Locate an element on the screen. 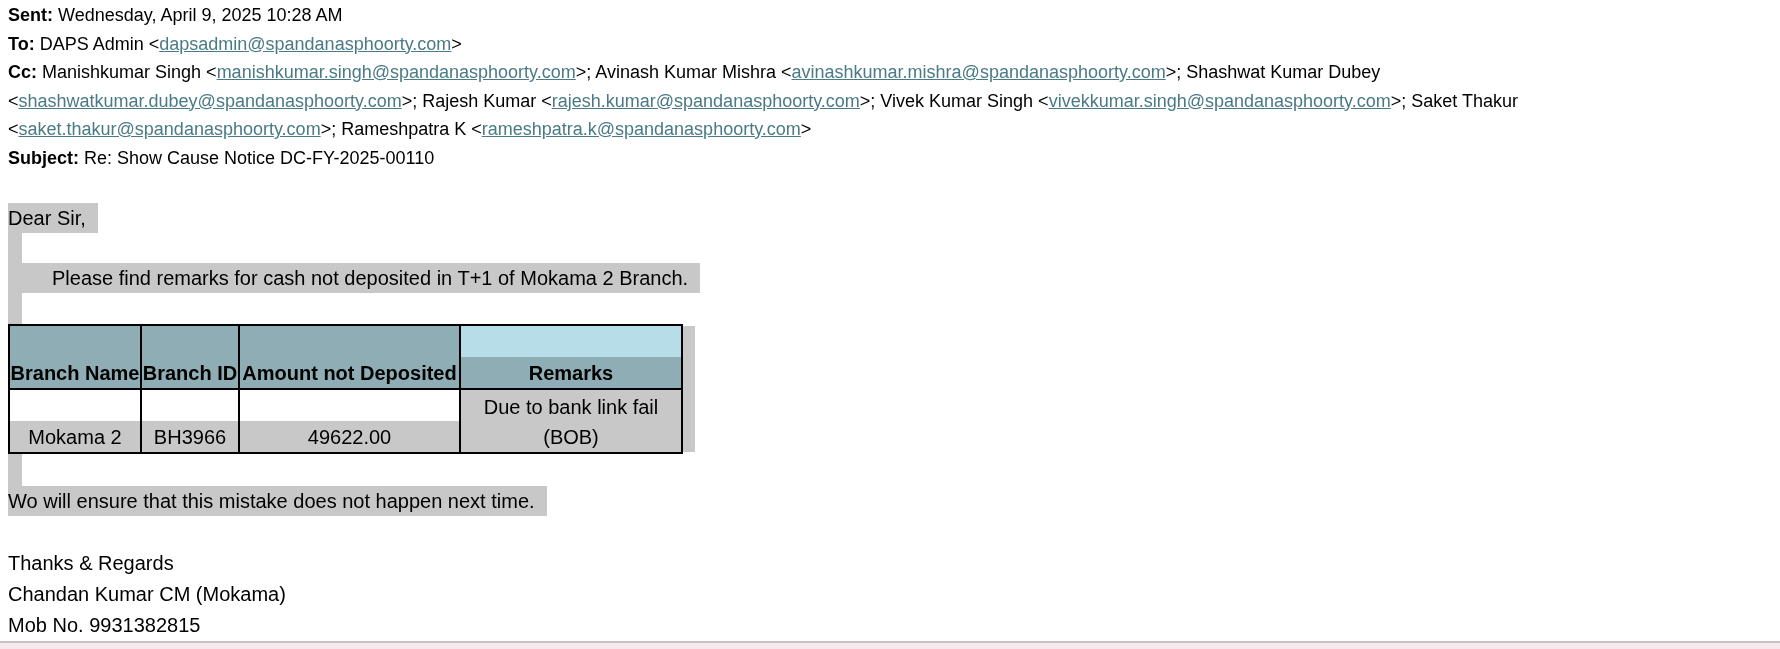 Image resolution: width=1780 pixels, height=649 pixels. column-header: Amount not Deposited is located at coordinates (349, 357).